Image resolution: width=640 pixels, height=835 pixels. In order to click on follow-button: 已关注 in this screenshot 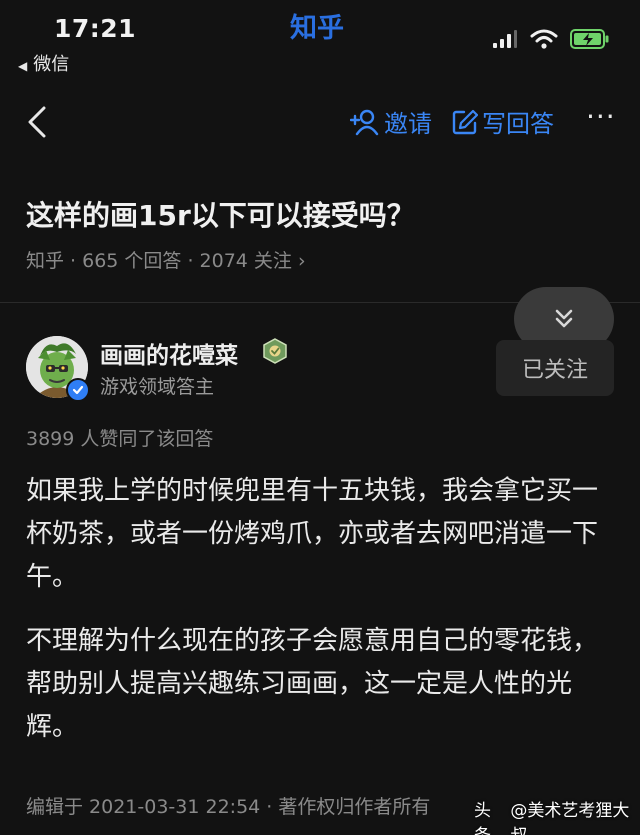, I will do `click(555, 368)`.